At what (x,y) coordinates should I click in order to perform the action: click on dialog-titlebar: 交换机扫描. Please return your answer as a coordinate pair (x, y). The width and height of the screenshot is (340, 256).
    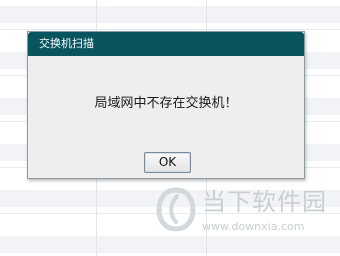
    Looking at the image, I should click on (166, 44).